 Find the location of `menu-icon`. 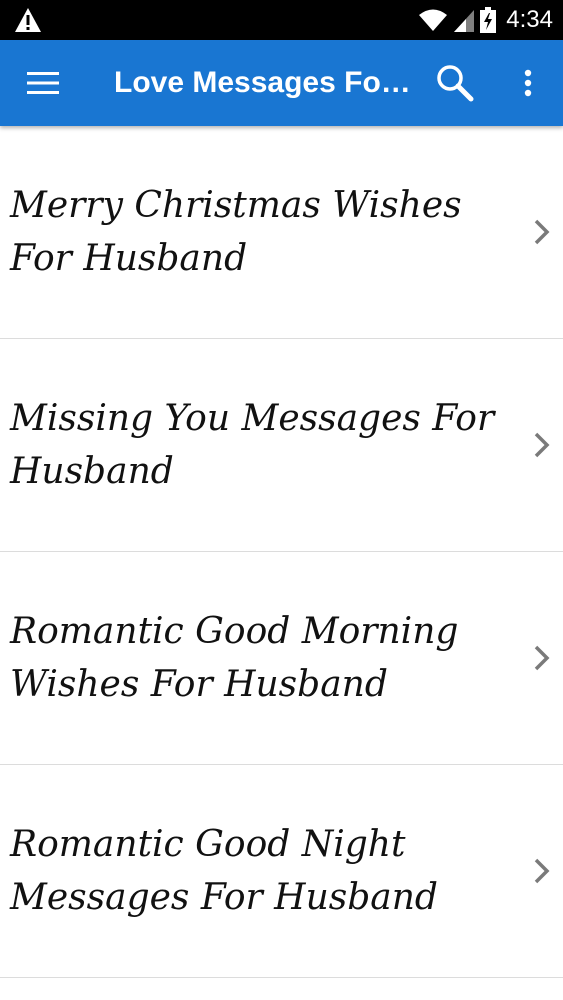

menu-icon is located at coordinates (43, 83).